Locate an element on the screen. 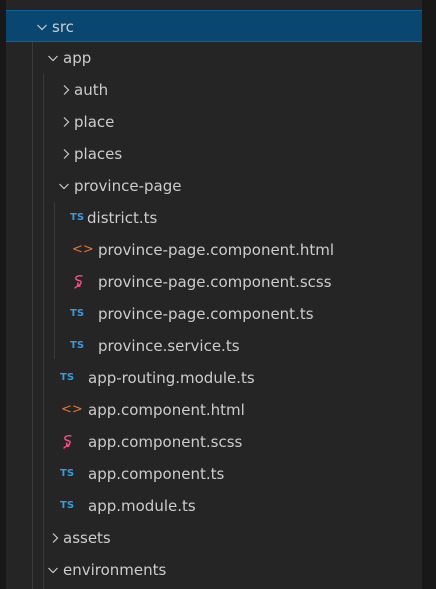  tree-item-label: province-page.component.html is located at coordinates (216, 250).